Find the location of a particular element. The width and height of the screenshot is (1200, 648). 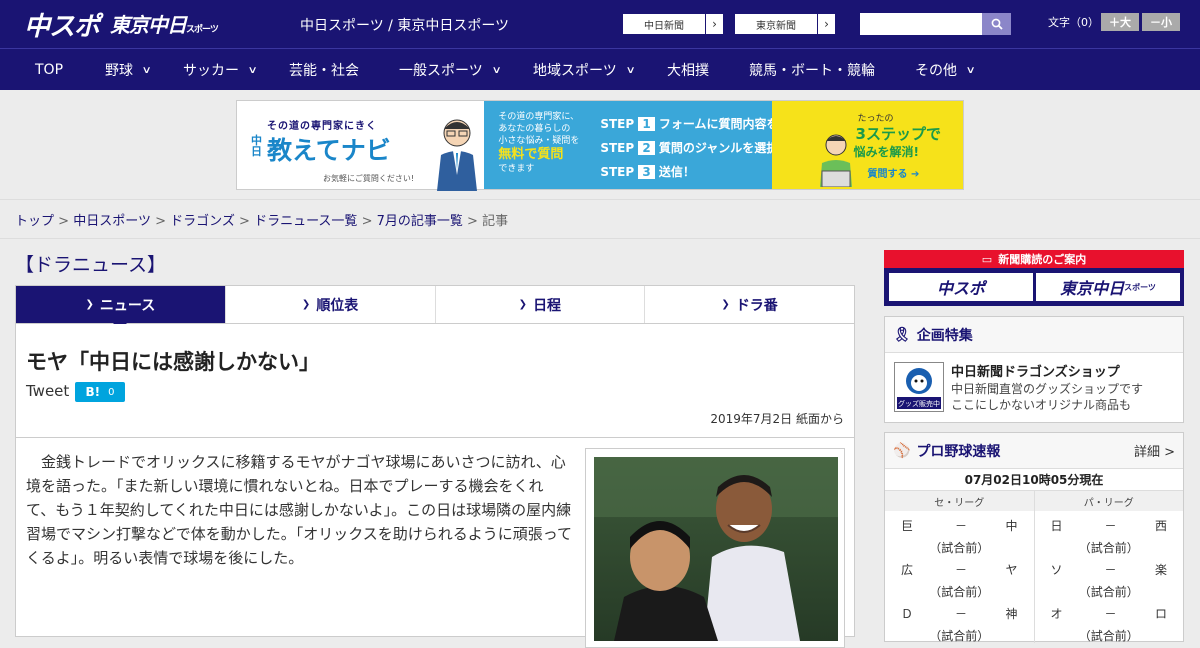

nav-label: 大相撲 is located at coordinates (688, 71).